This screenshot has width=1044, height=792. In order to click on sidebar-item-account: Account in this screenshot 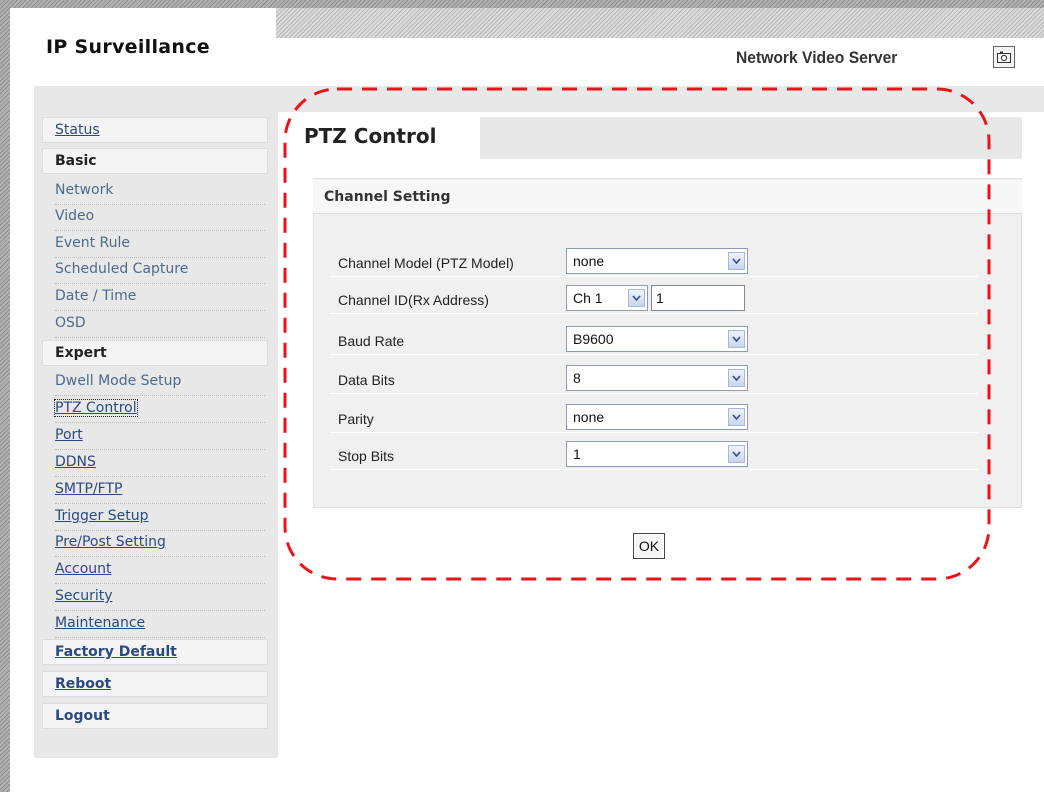, I will do `click(160, 570)`.